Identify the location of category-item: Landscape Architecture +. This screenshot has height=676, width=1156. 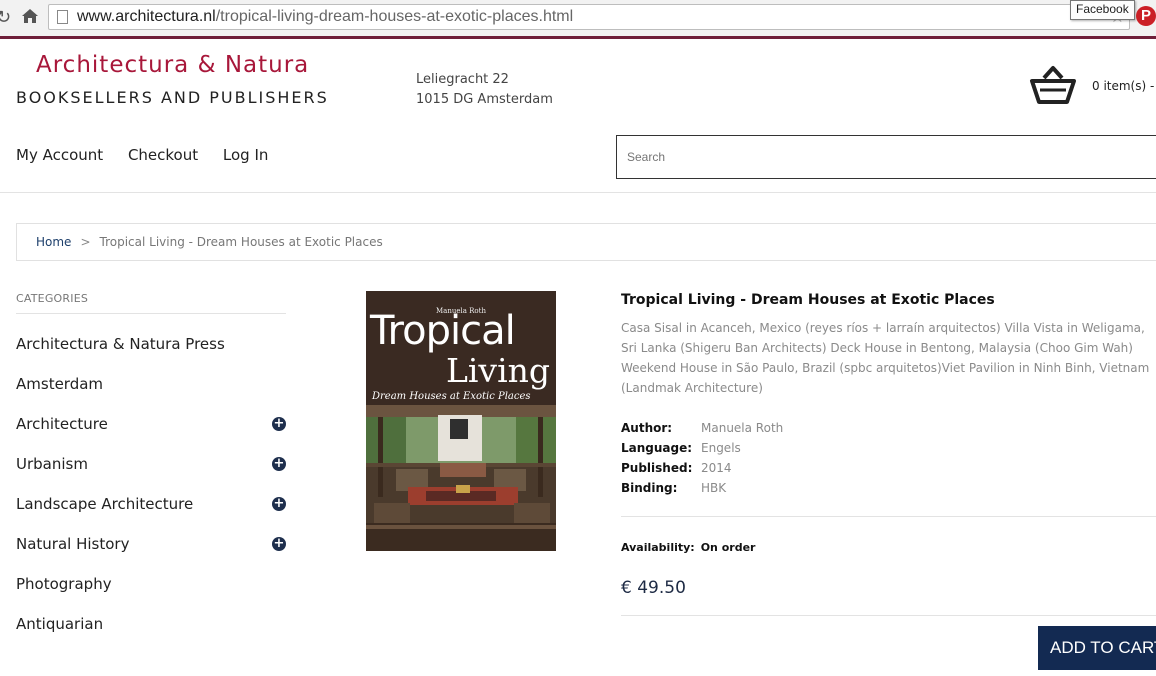
(152, 504).